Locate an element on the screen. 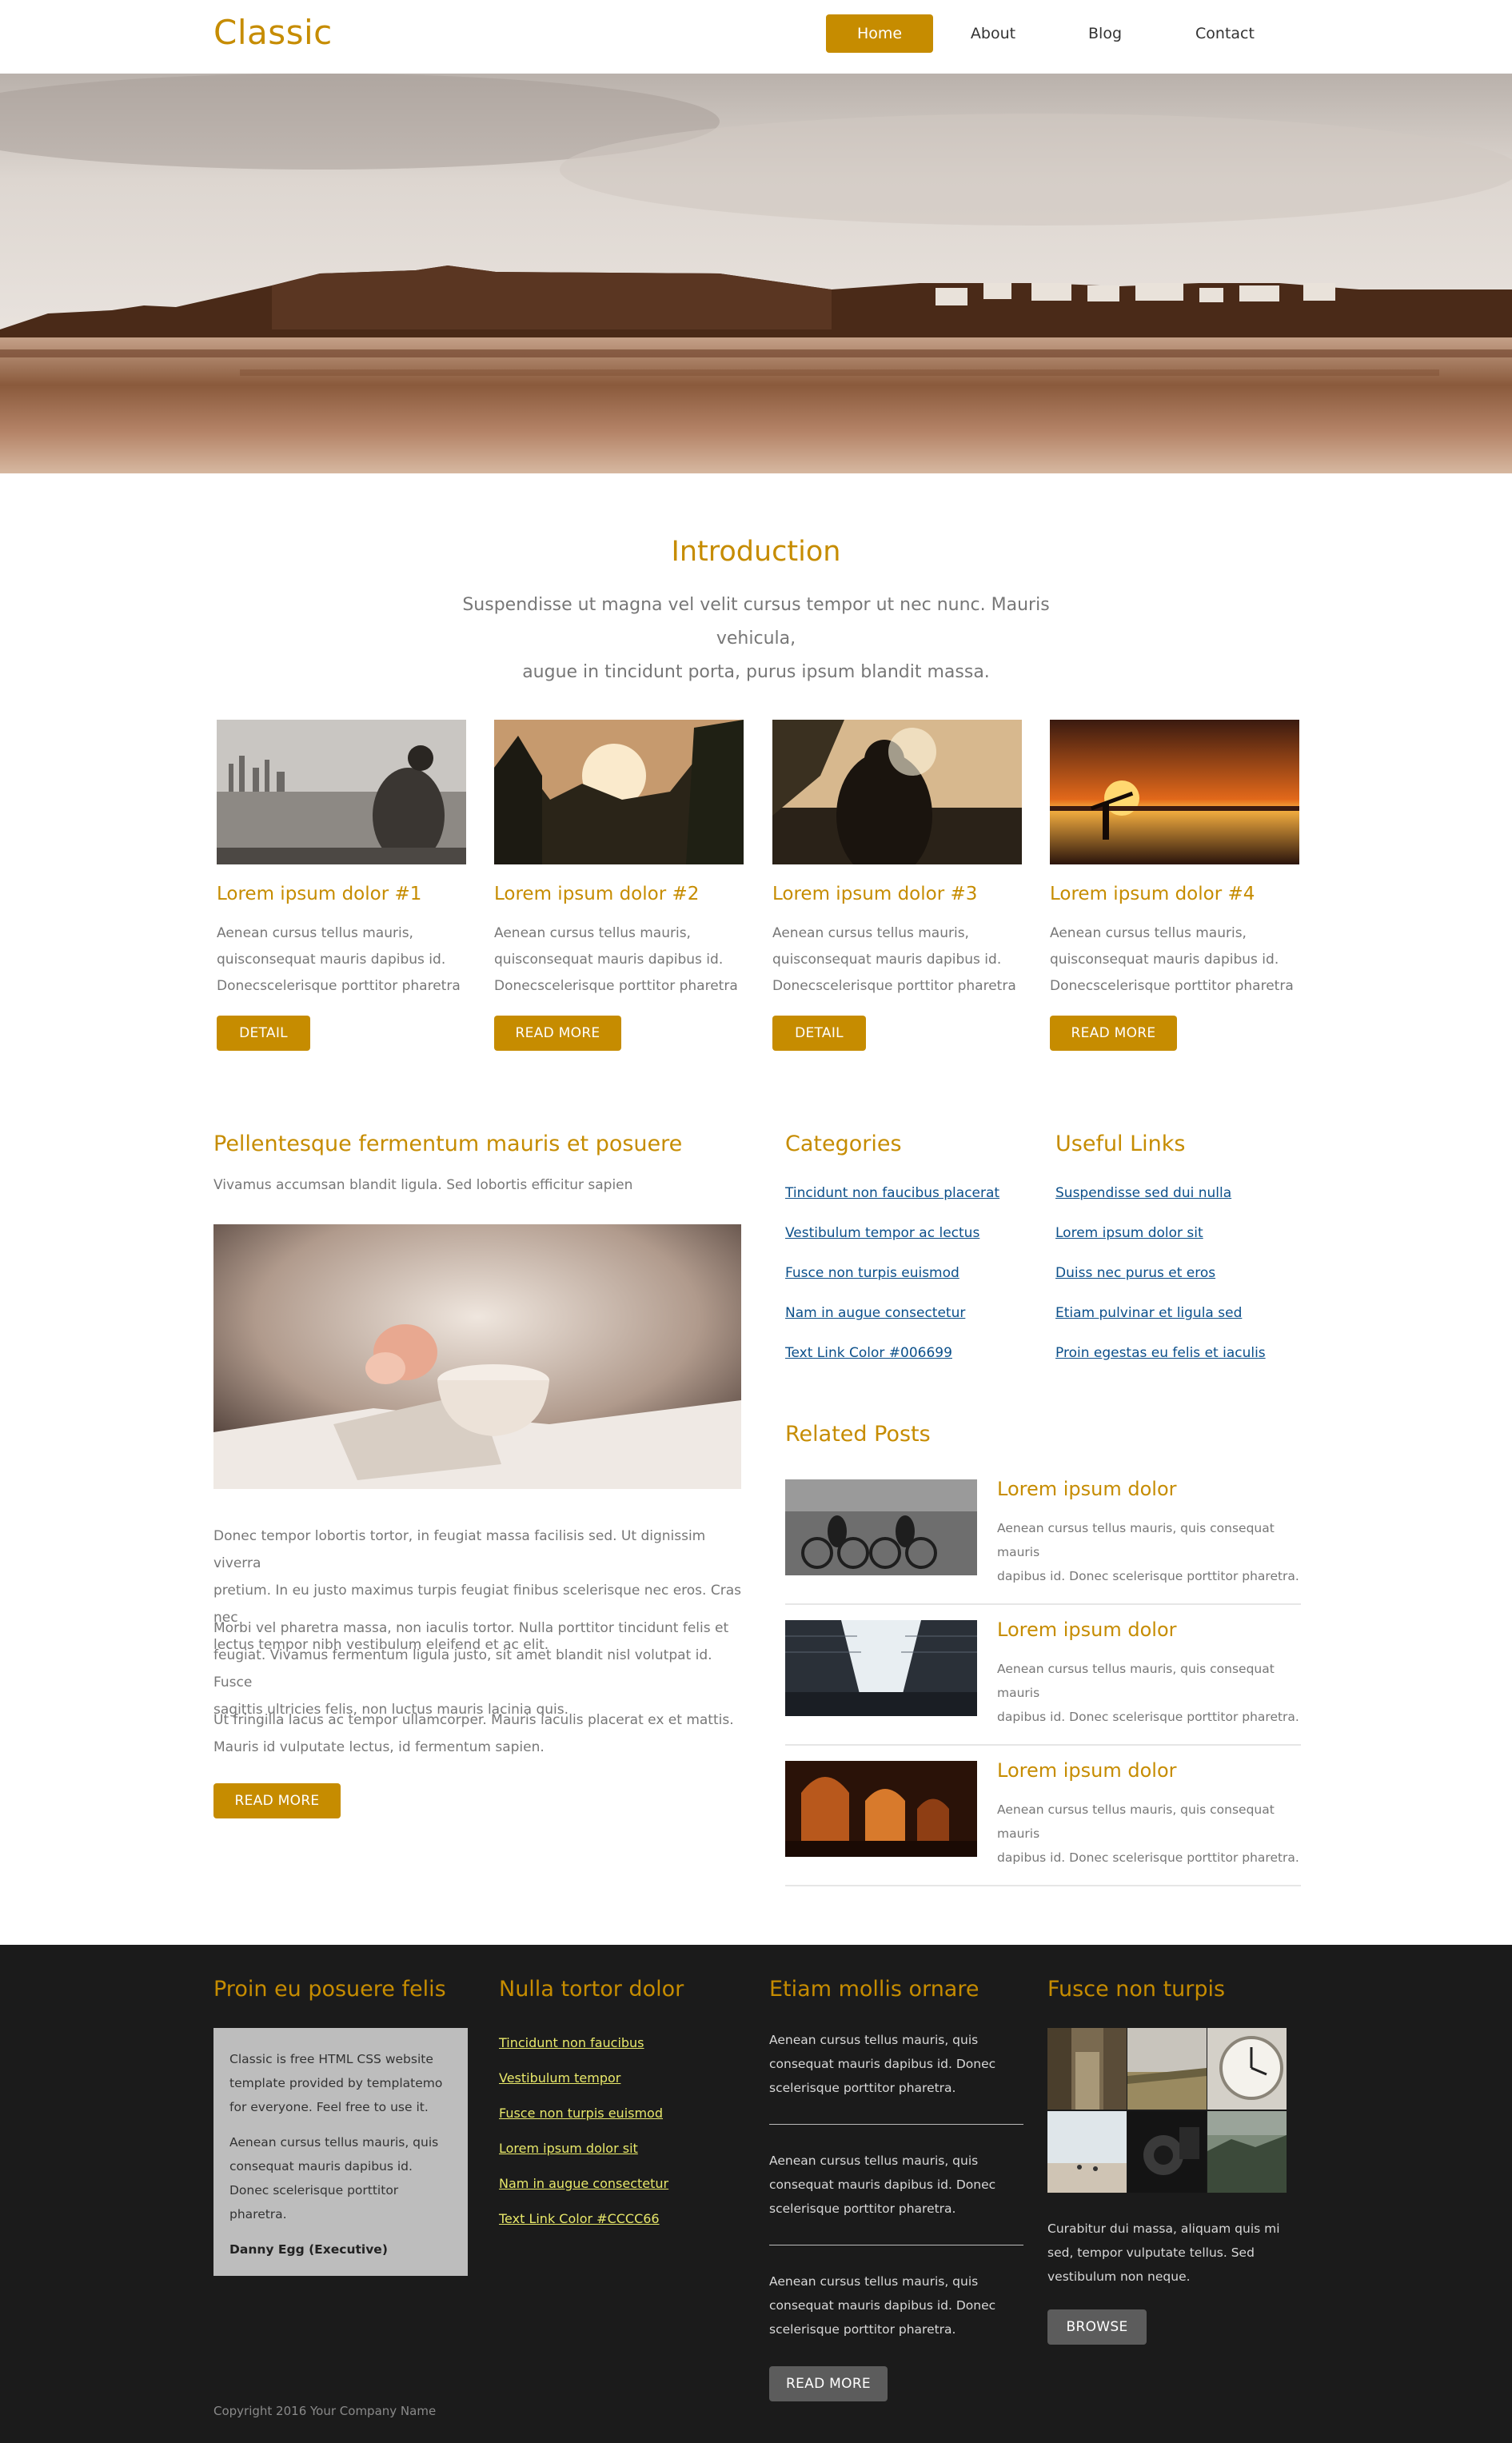 This screenshot has height=2443, width=1512. card-title: Lorem ipsum dolor #2 is located at coordinates (619, 894).